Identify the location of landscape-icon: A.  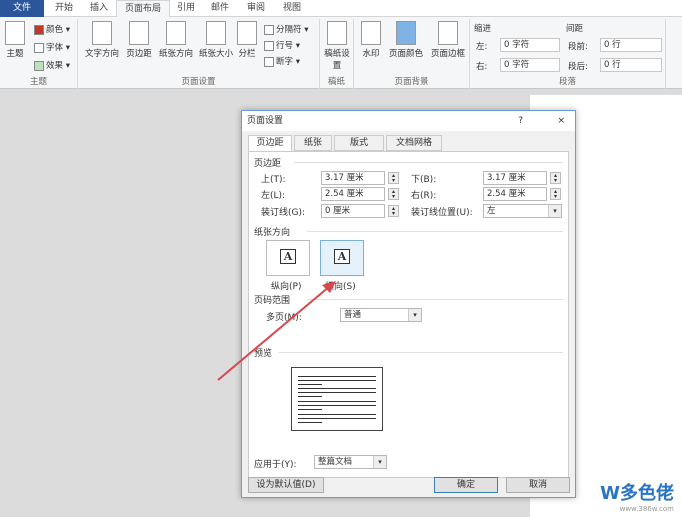
(342, 256).